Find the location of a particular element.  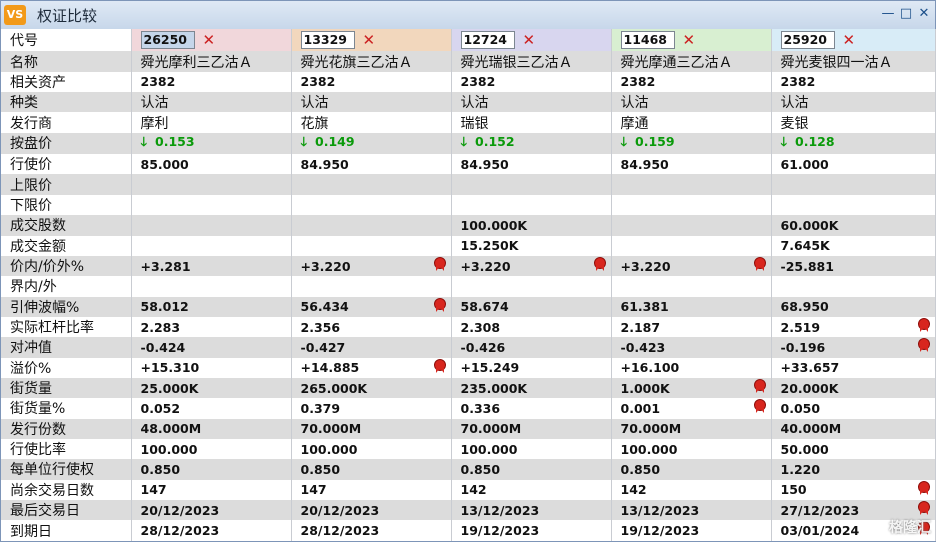

row-label: 发行商 is located at coordinates (66, 122).